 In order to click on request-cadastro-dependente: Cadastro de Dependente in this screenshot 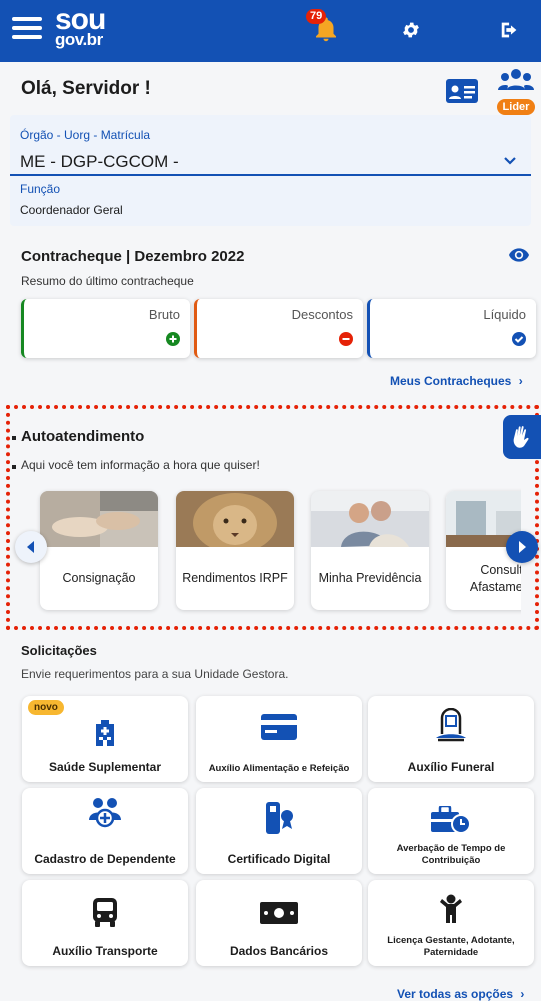, I will do `click(105, 831)`.